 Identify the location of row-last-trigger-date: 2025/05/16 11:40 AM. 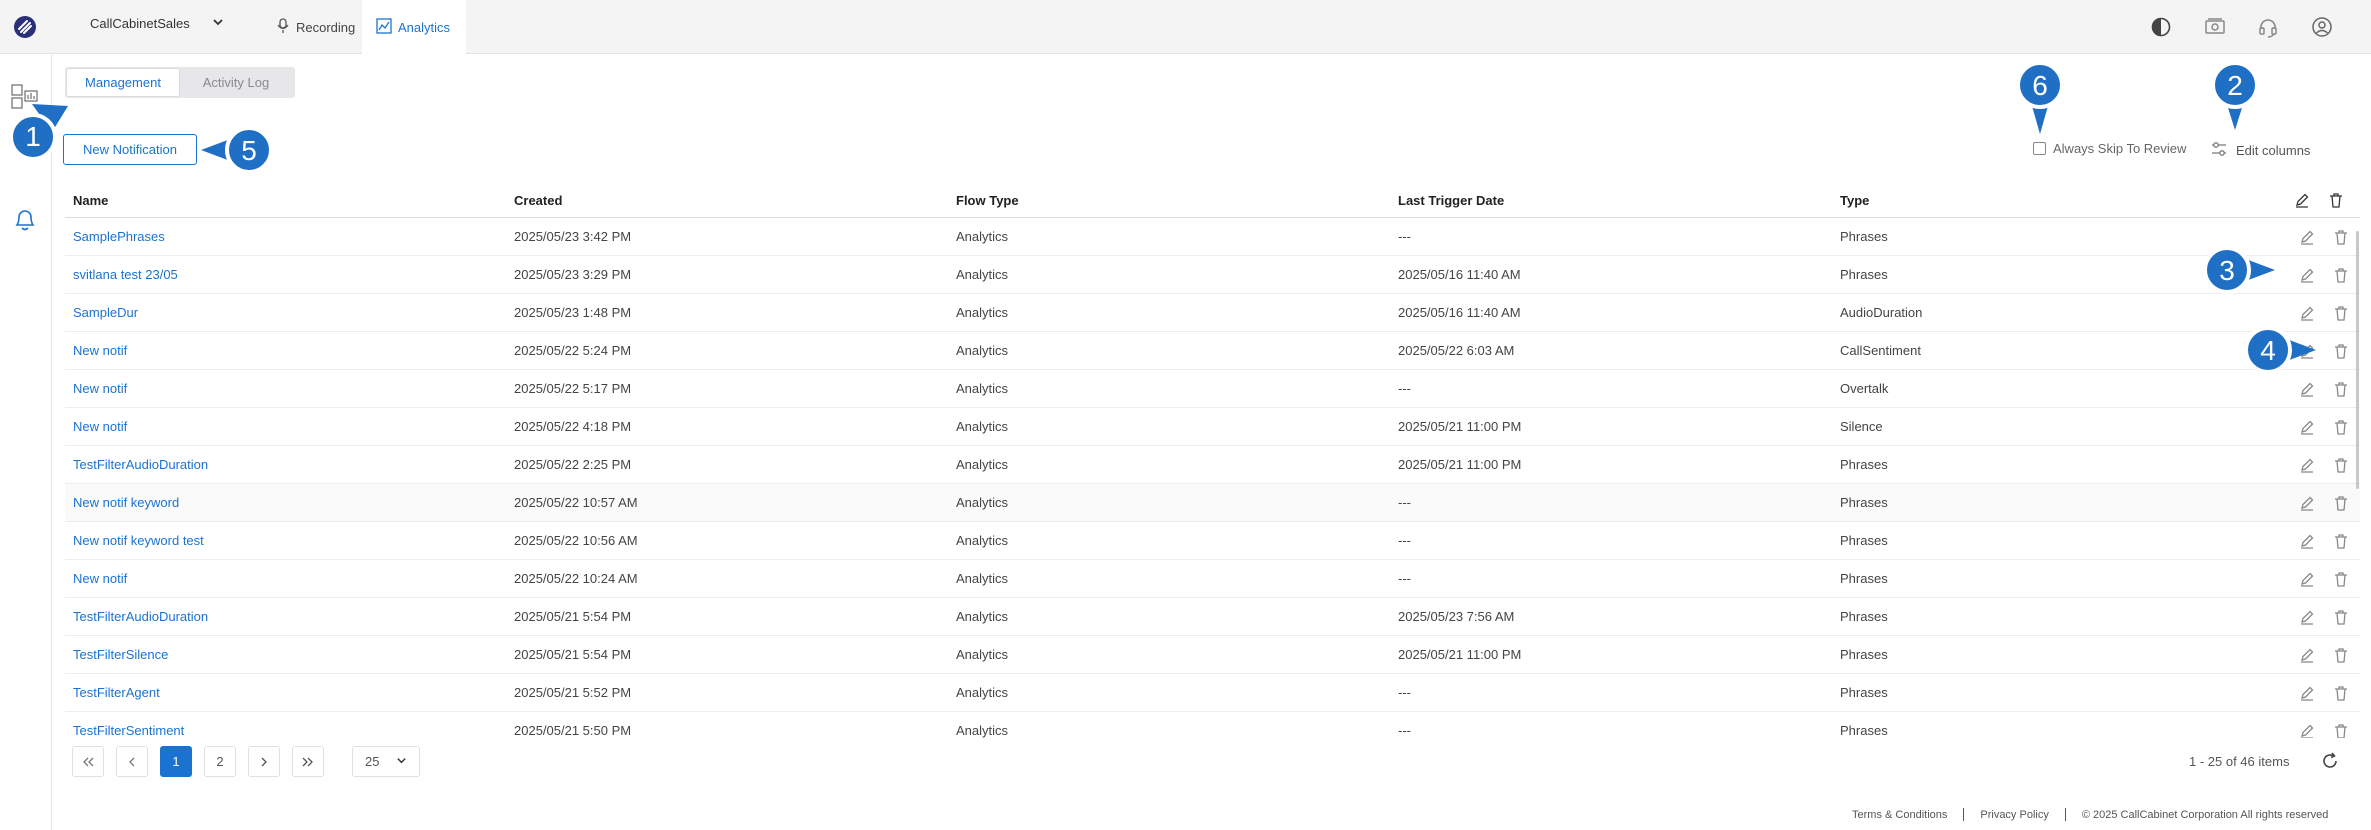
(1459, 274).